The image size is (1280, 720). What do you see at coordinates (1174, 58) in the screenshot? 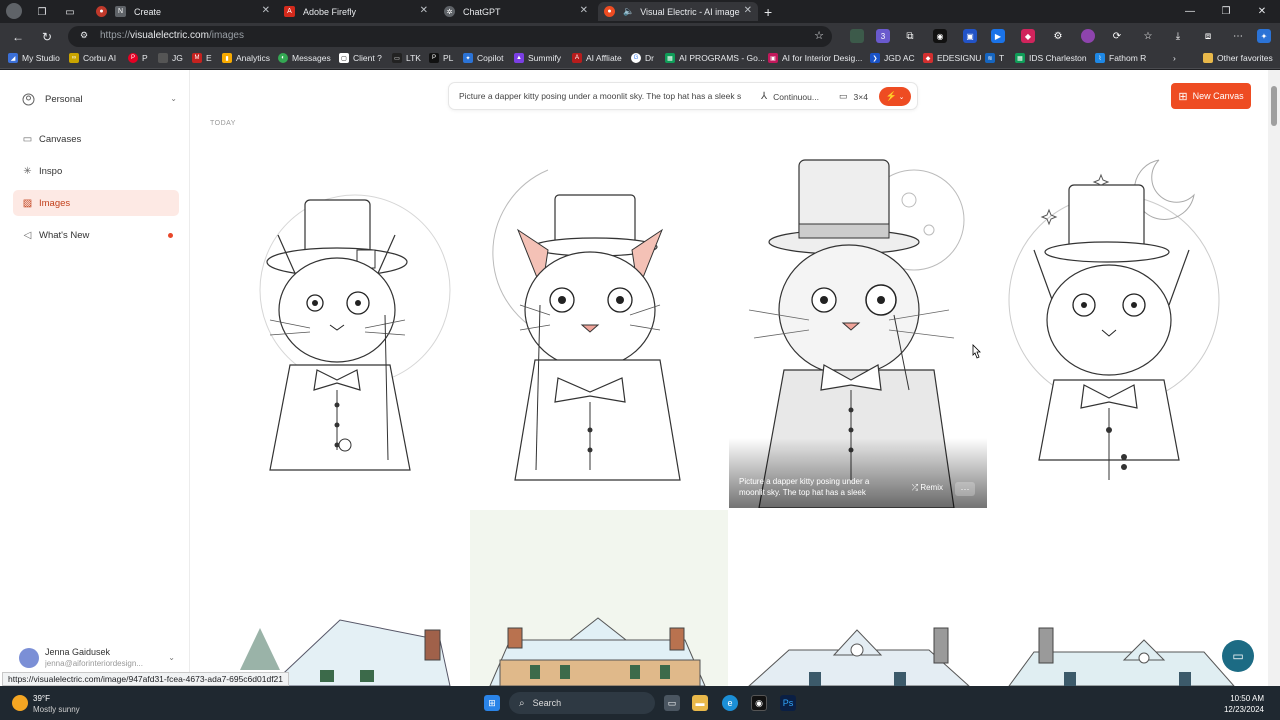
I see `bookmarks-overflow-icon: ›` at bounding box center [1174, 58].